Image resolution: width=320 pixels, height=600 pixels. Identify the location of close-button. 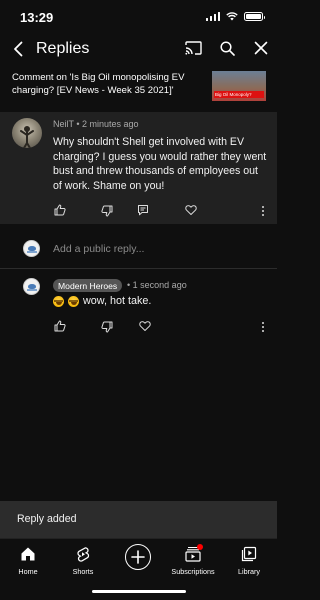
(261, 48).